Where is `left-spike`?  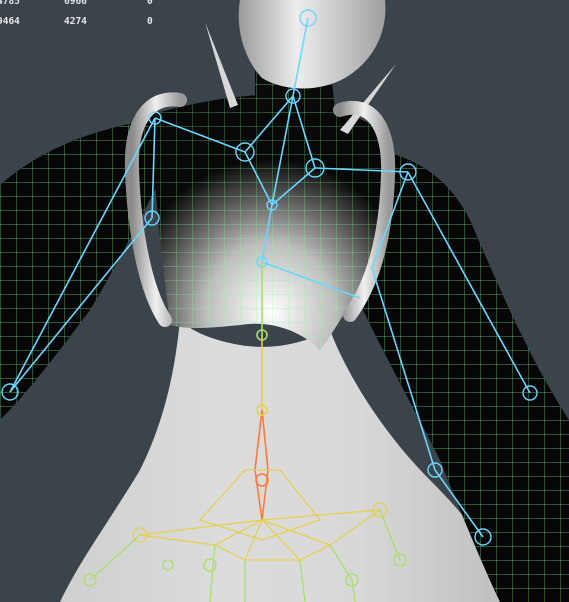 left-spike is located at coordinates (221, 65).